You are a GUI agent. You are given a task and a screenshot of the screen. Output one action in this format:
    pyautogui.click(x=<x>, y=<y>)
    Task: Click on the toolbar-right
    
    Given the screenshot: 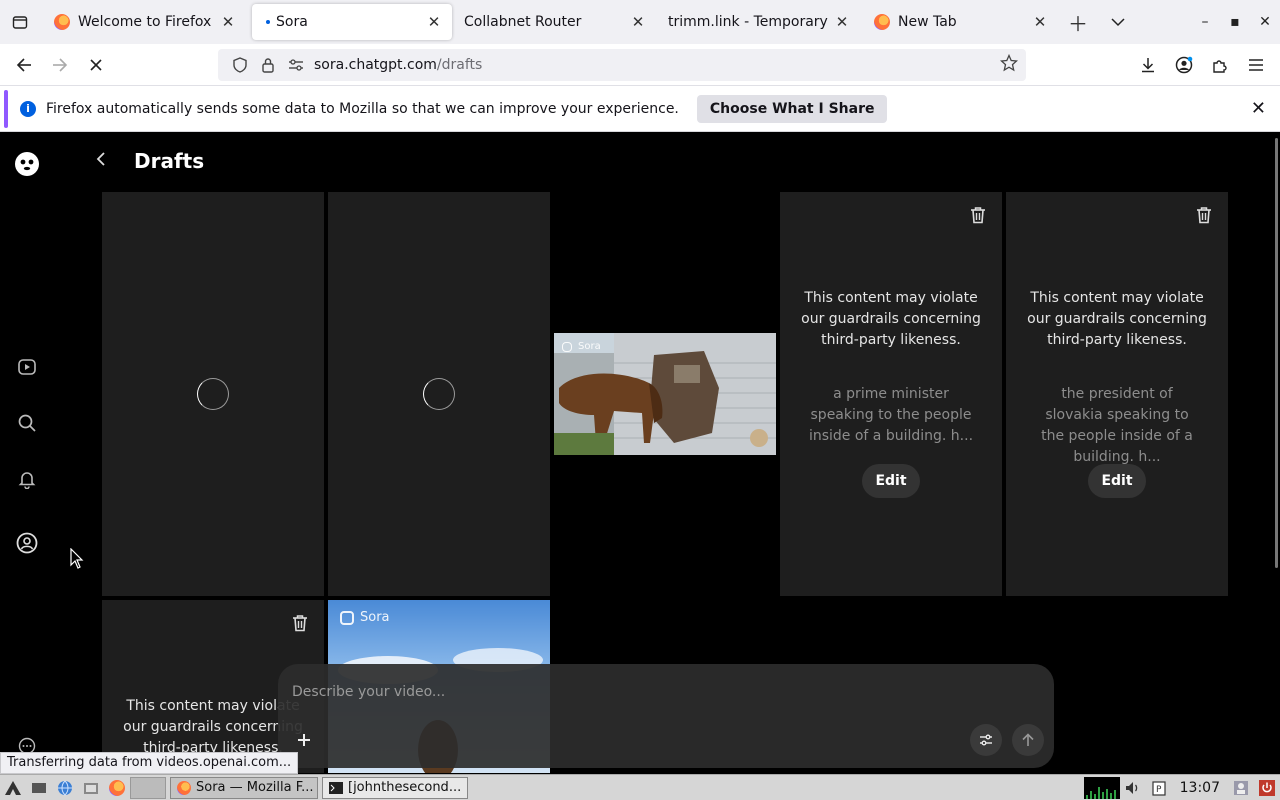 What is the action you would take?
    pyautogui.click(x=1205, y=65)
    